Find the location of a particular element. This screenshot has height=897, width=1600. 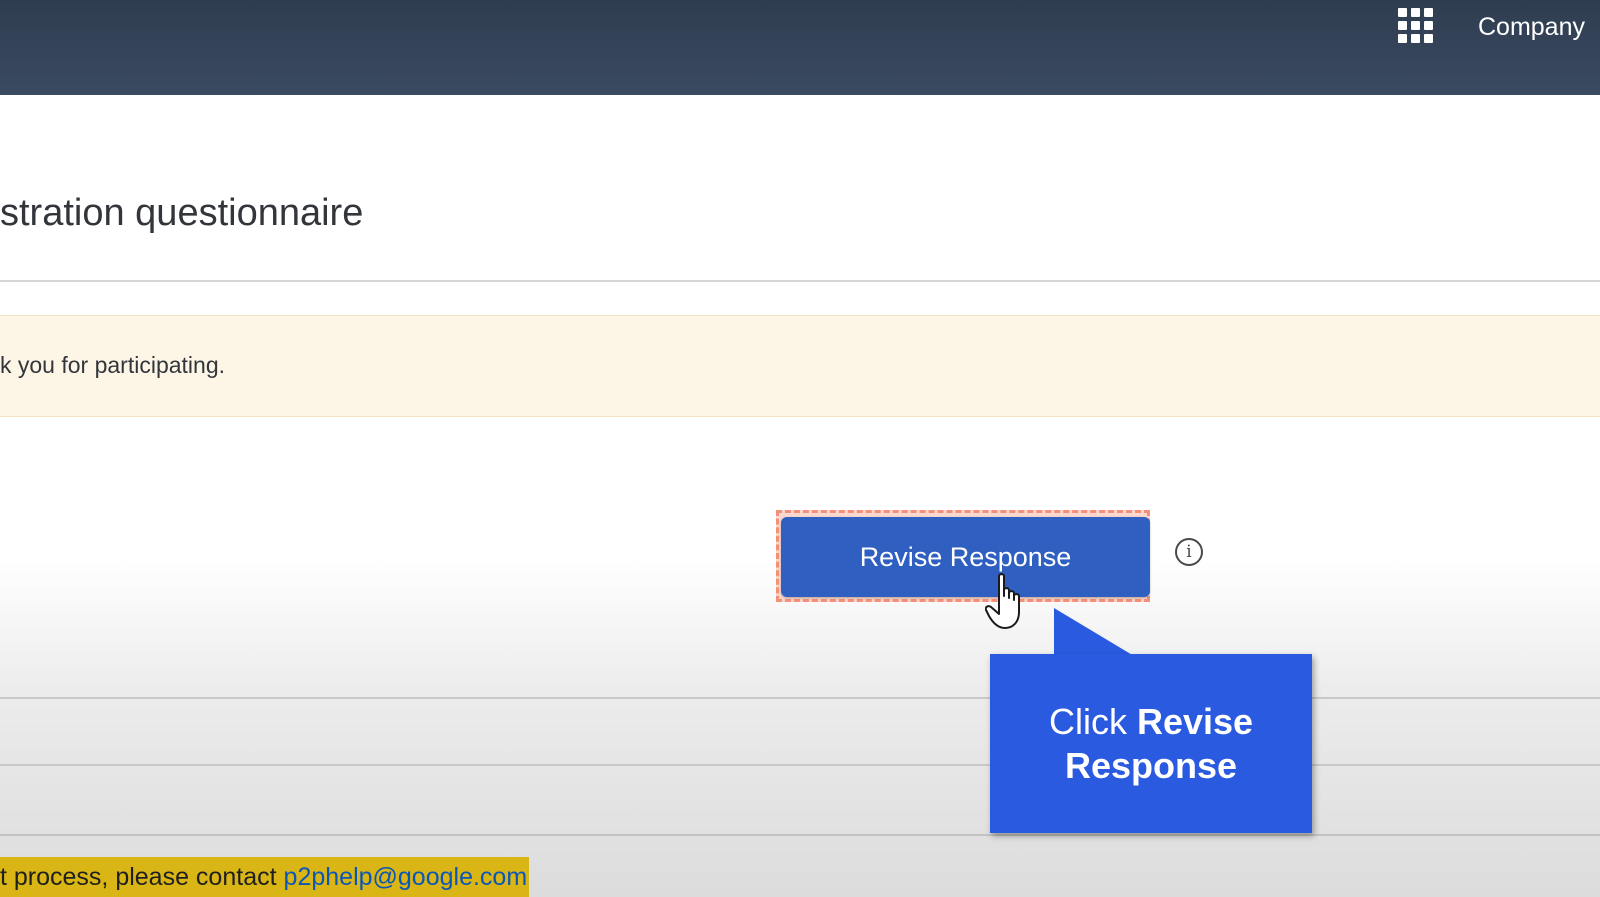

callout-line-1: Click Revise is located at coordinates (1151, 722).